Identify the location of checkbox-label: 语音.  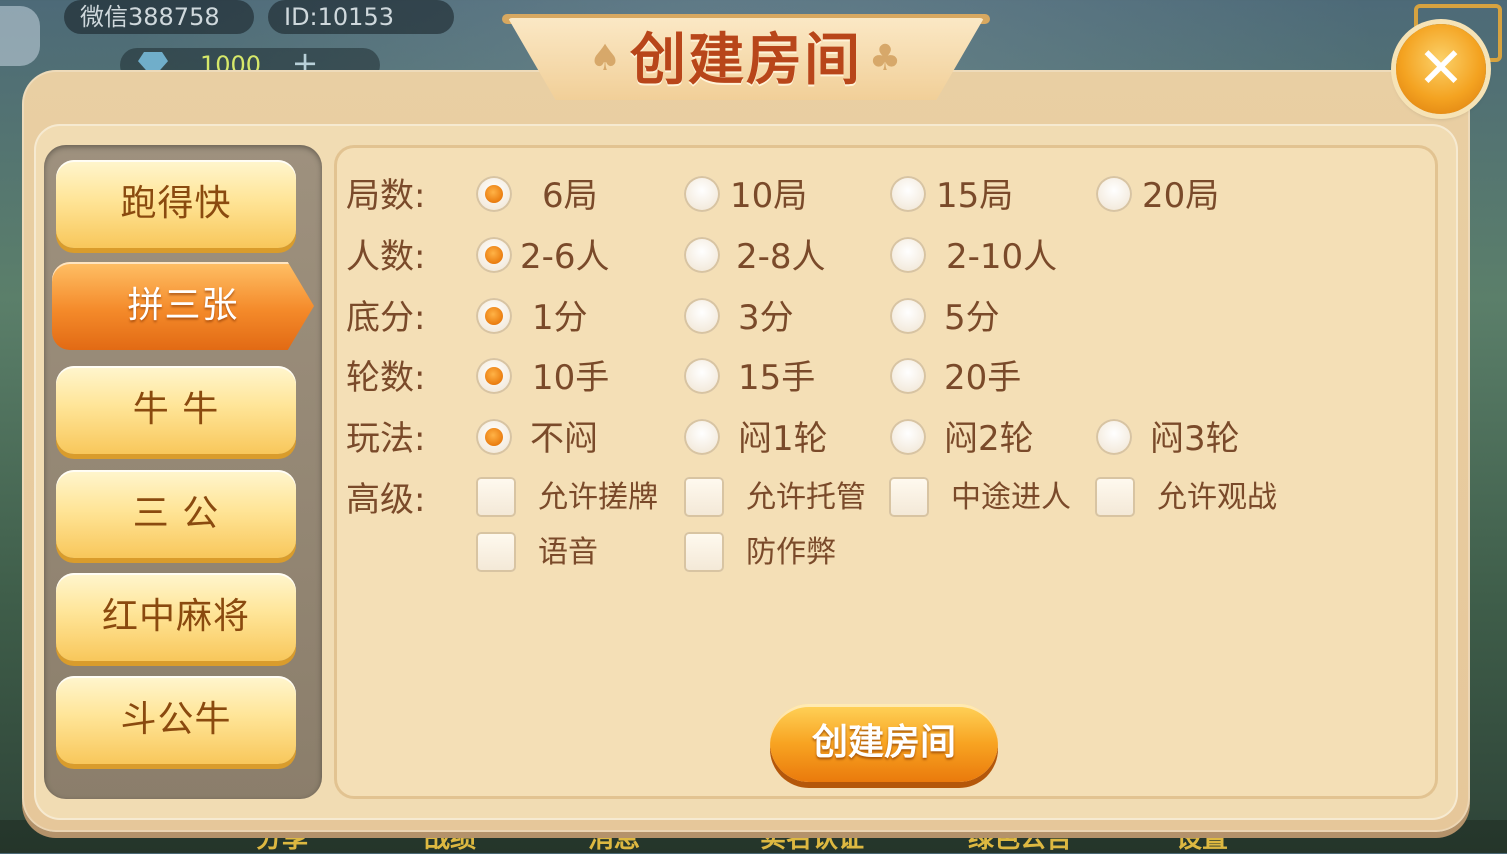
(568, 552).